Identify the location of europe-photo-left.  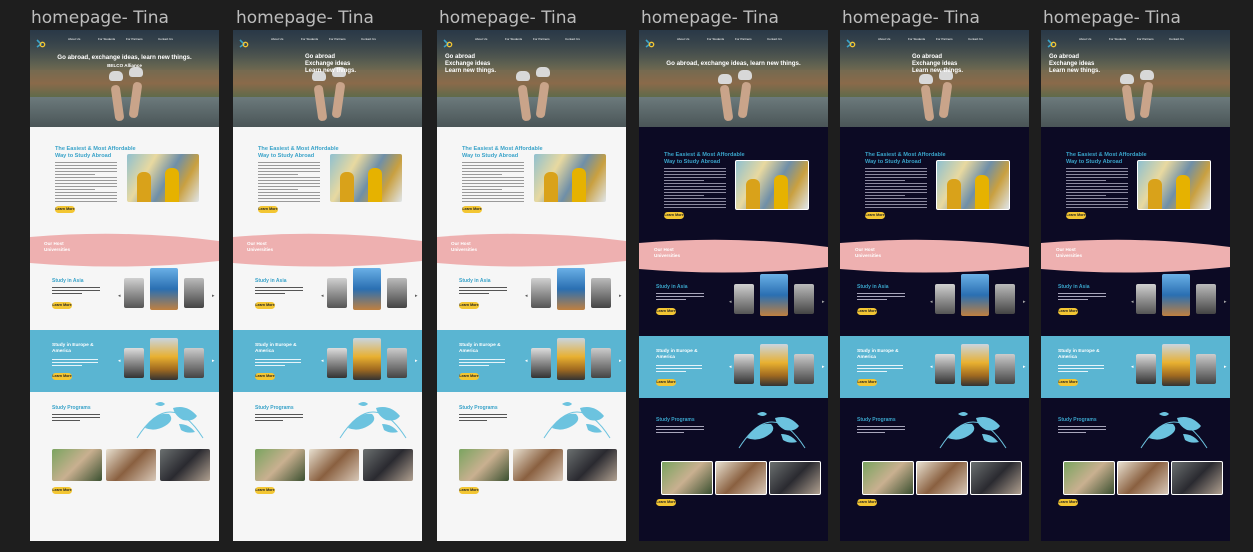
(541, 363).